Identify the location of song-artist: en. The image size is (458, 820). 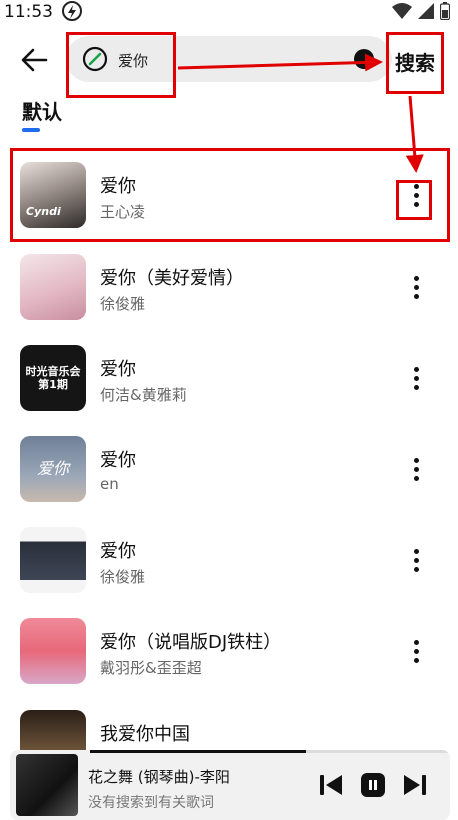
(109, 484).